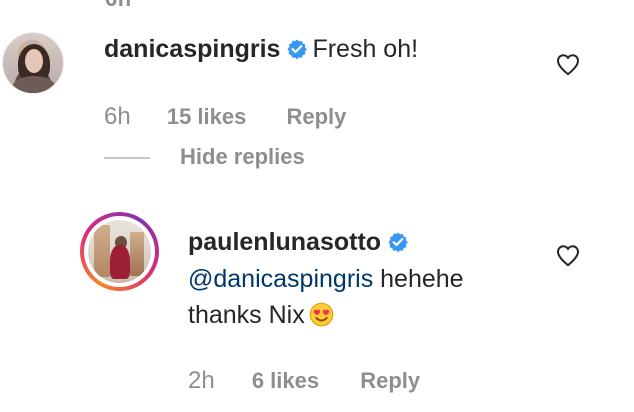 This screenshot has width=634, height=412. Describe the element at coordinates (127, 158) in the screenshot. I see `thread-divider-line` at that location.